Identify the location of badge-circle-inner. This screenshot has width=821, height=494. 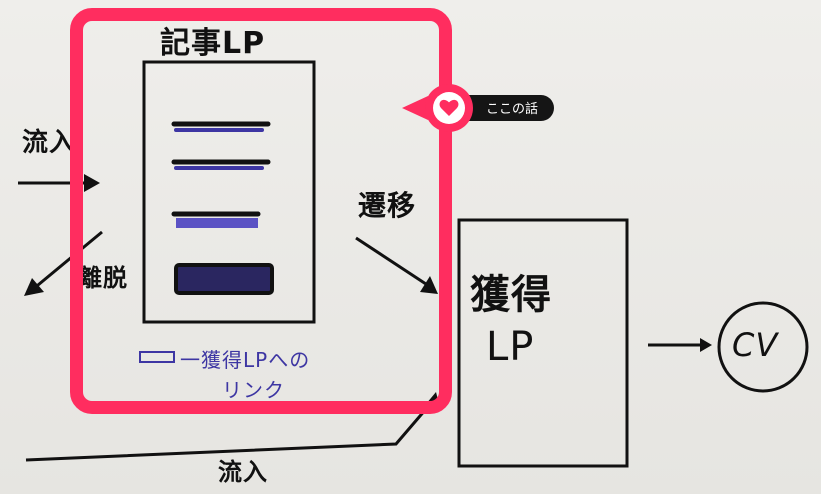
(449, 108).